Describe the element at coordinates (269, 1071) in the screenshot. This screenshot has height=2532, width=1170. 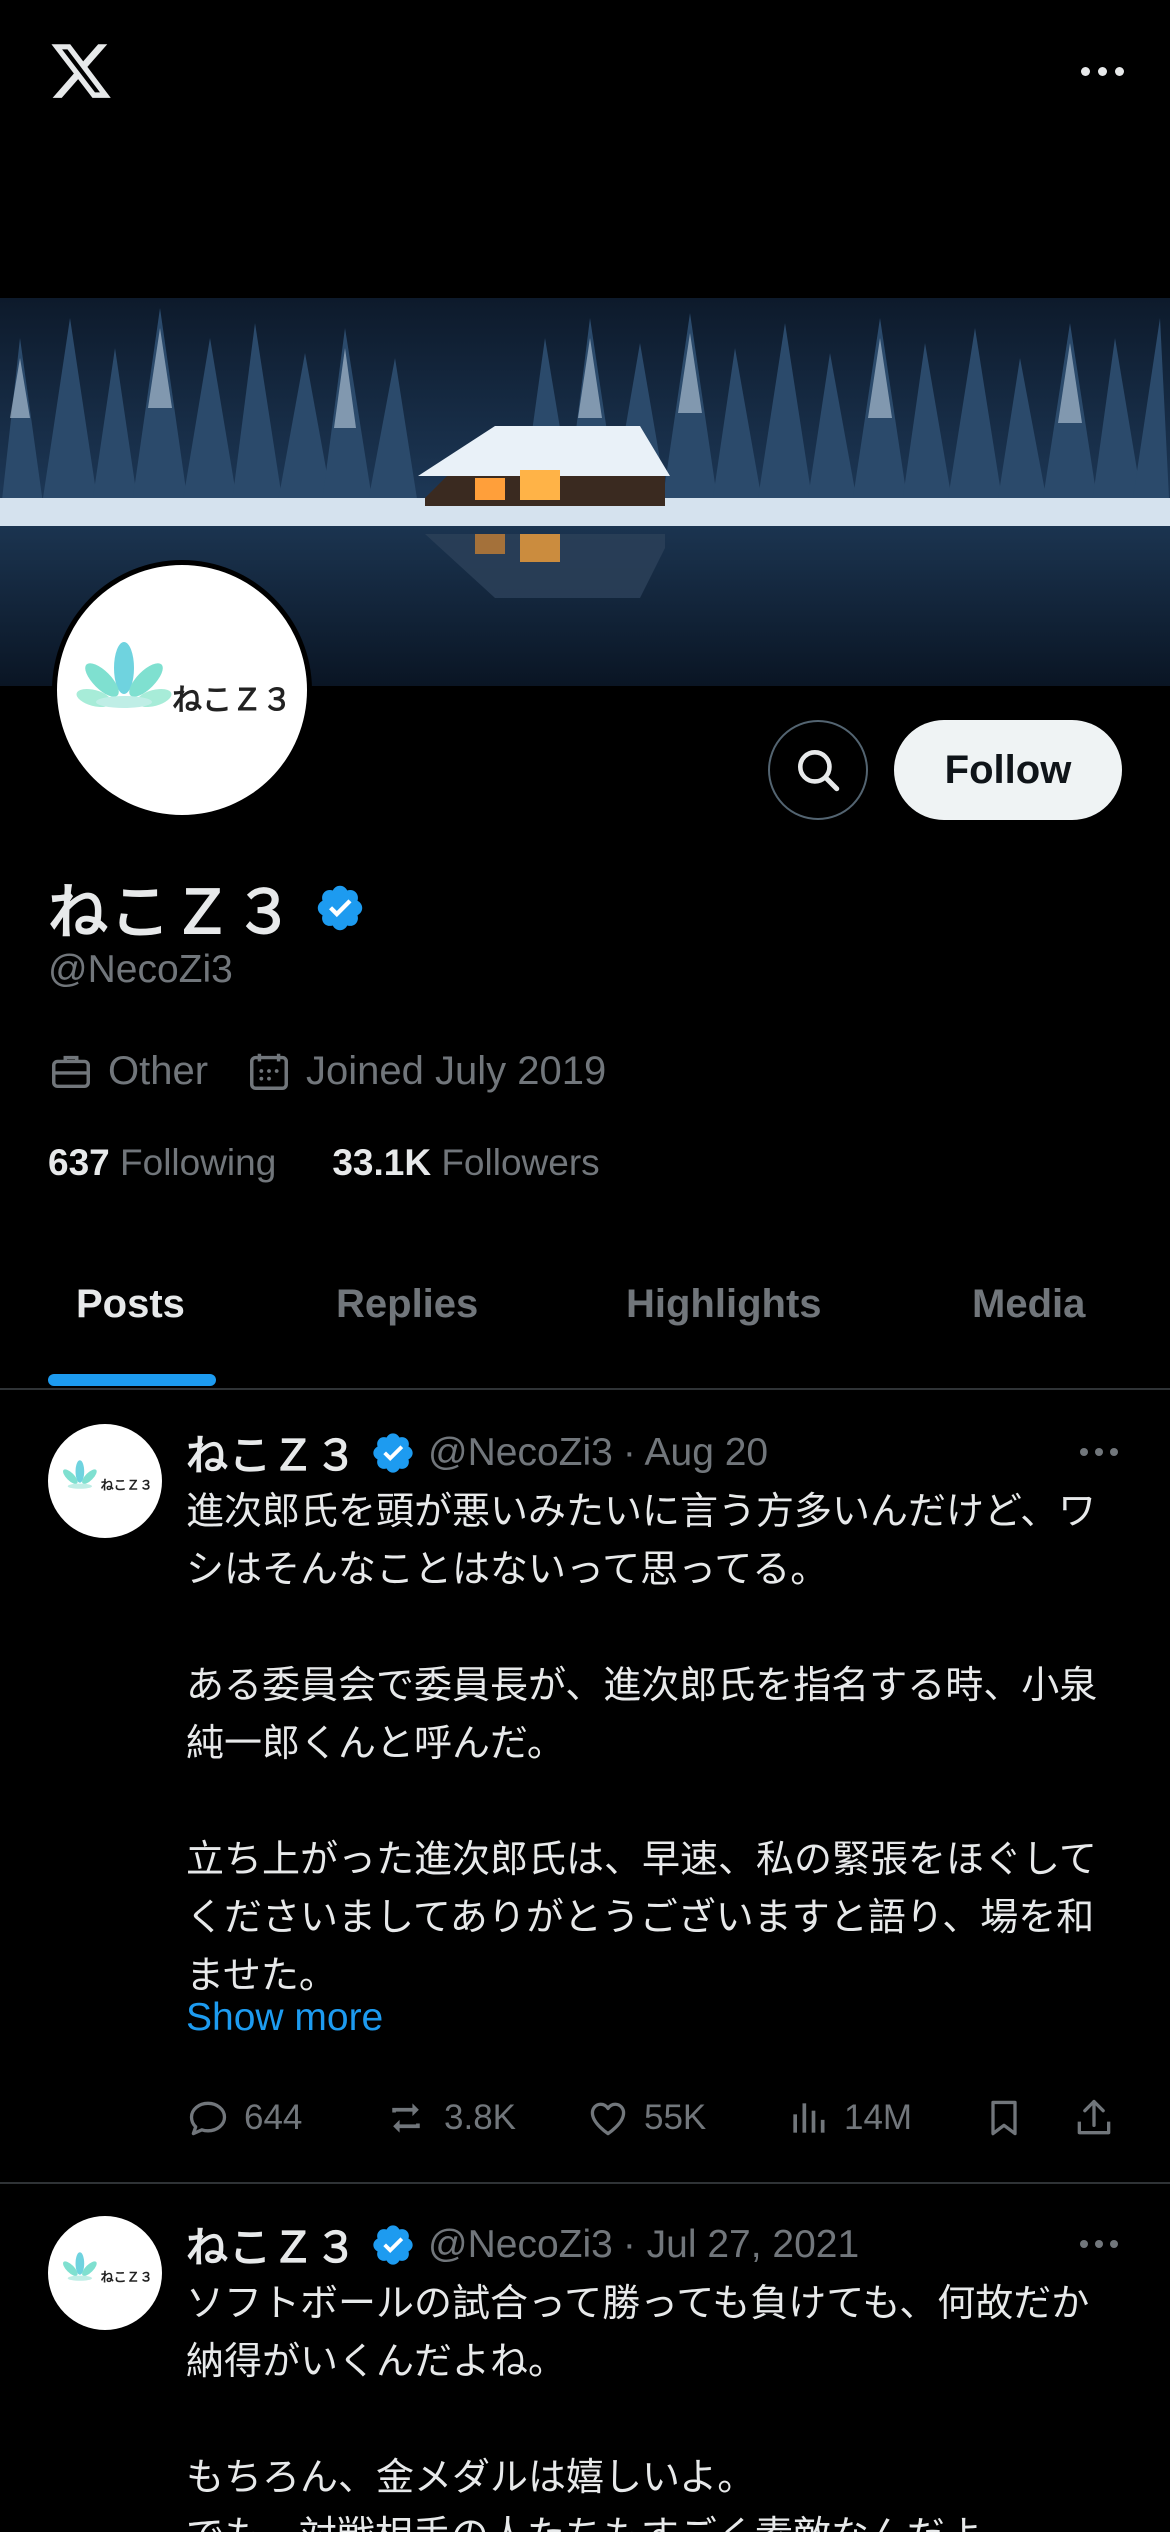
I see `calendar-icon` at that location.